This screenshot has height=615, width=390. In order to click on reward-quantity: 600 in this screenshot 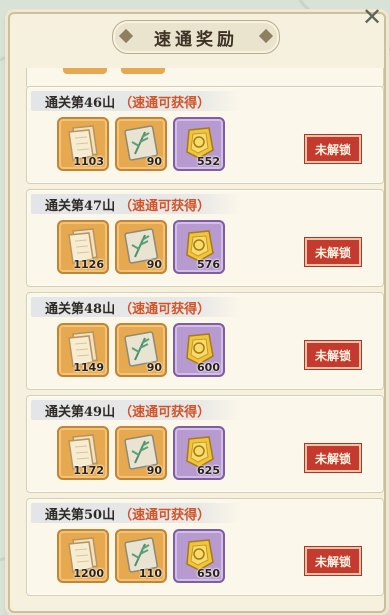, I will do `click(208, 367)`.